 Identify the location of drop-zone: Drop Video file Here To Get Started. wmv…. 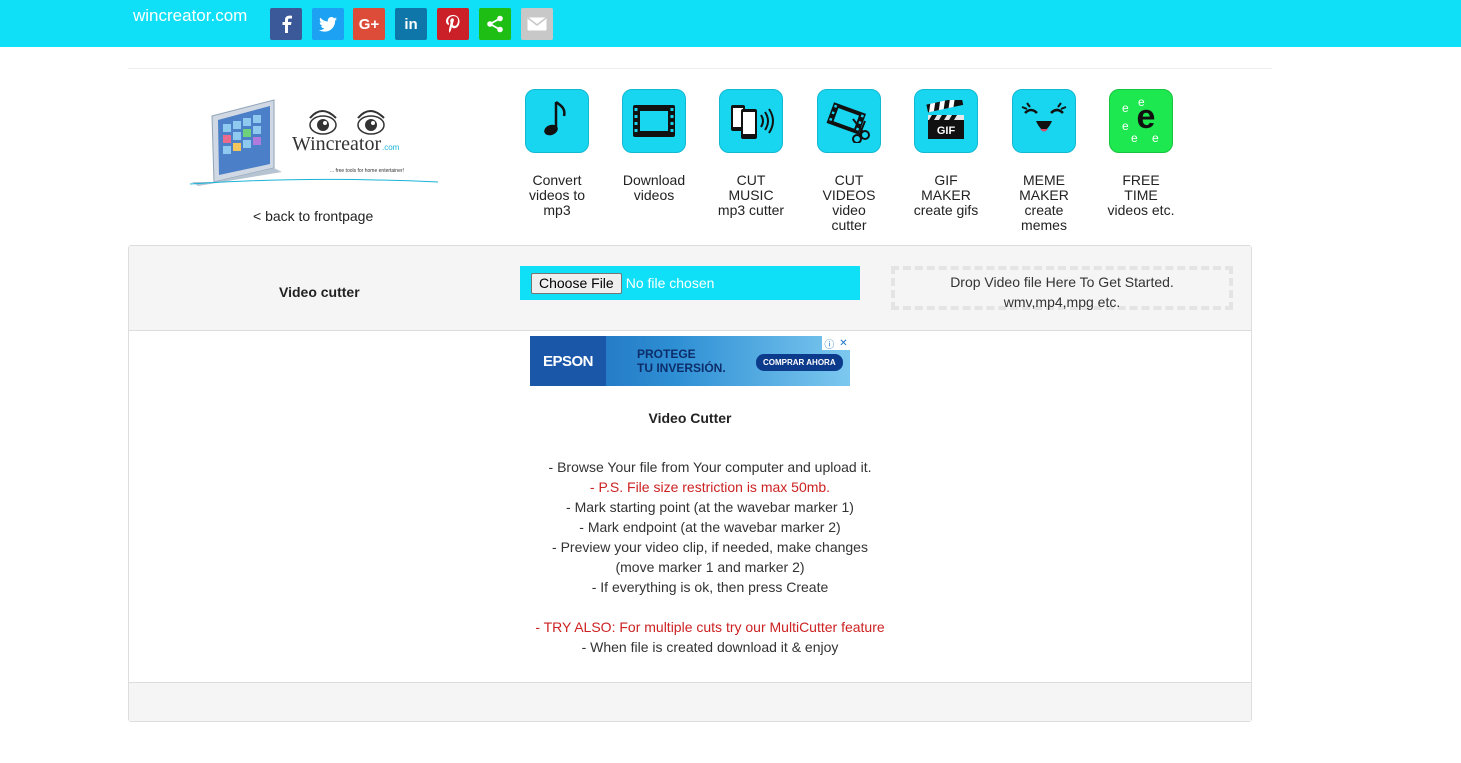
(1062, 288).